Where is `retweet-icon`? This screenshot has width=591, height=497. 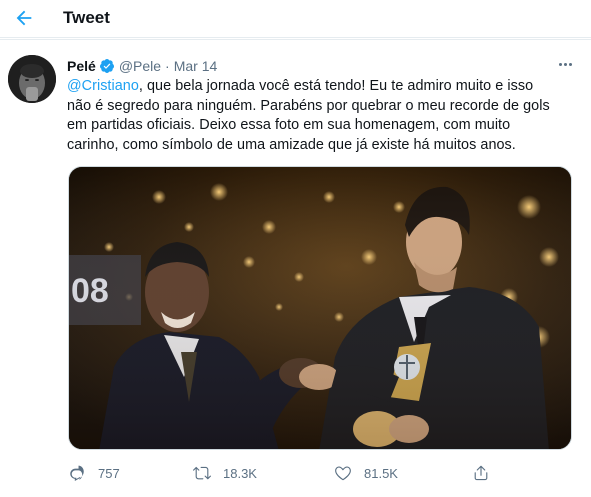 retweet-icon is located at coordinates (202, 473).